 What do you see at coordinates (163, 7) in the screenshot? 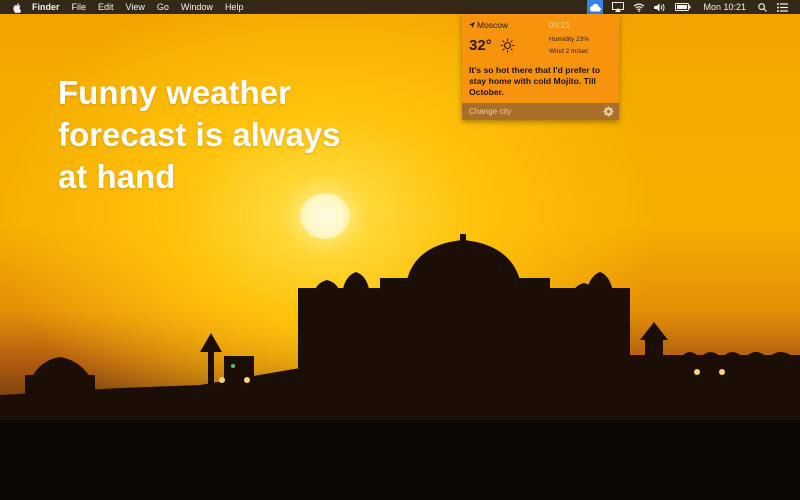
I see `menu-go: Go` at bounding box center [163, 7].